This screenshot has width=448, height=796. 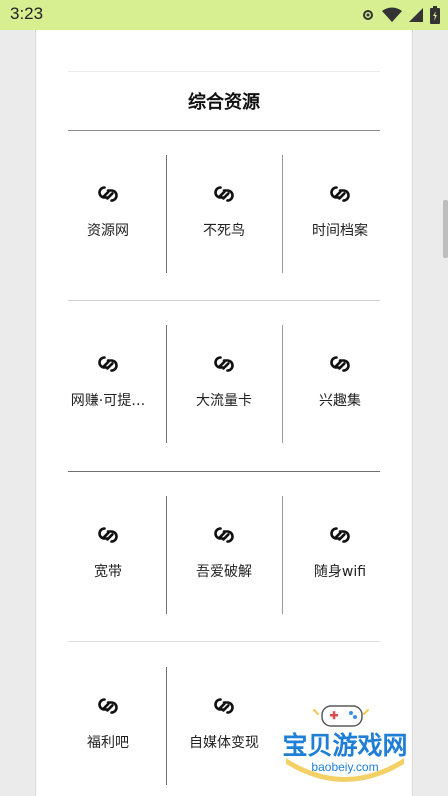 What do you see at coordinates (108, 231) in the screenshot?
I see `resource-item-label: 资源网` at bounding box center [108, 231].